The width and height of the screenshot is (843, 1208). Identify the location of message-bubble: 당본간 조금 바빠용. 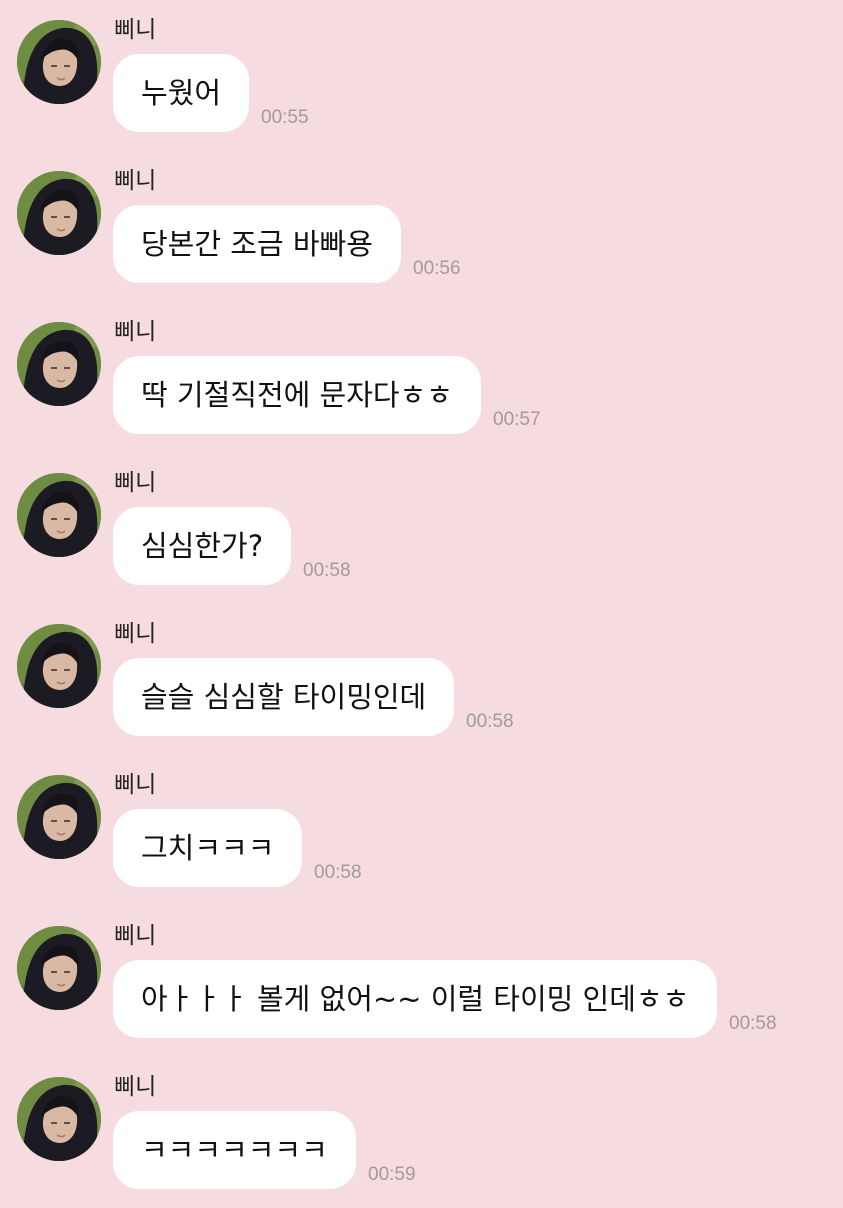
(257, 244).